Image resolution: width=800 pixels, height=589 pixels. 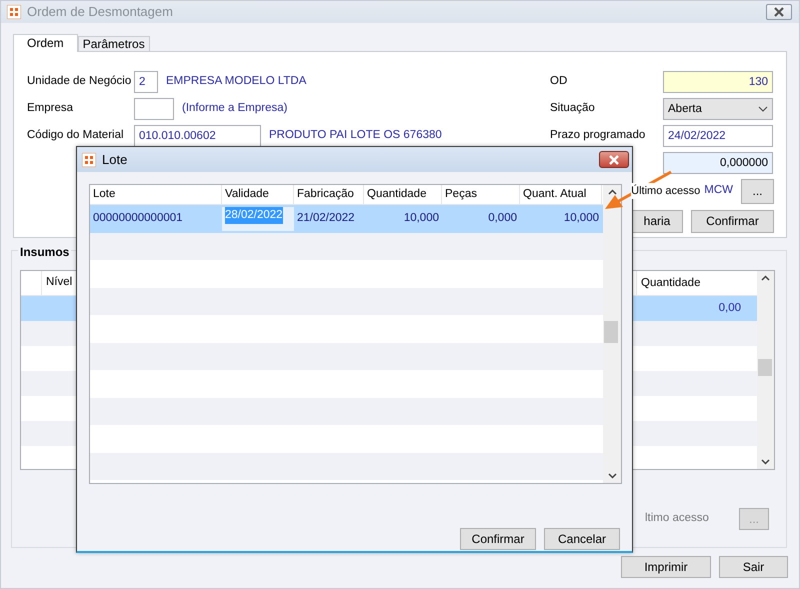 What do you see at coordinates (665, 191) in the screenshot?
I see `field-label: Último acesso` at bounding box center [665, 191].